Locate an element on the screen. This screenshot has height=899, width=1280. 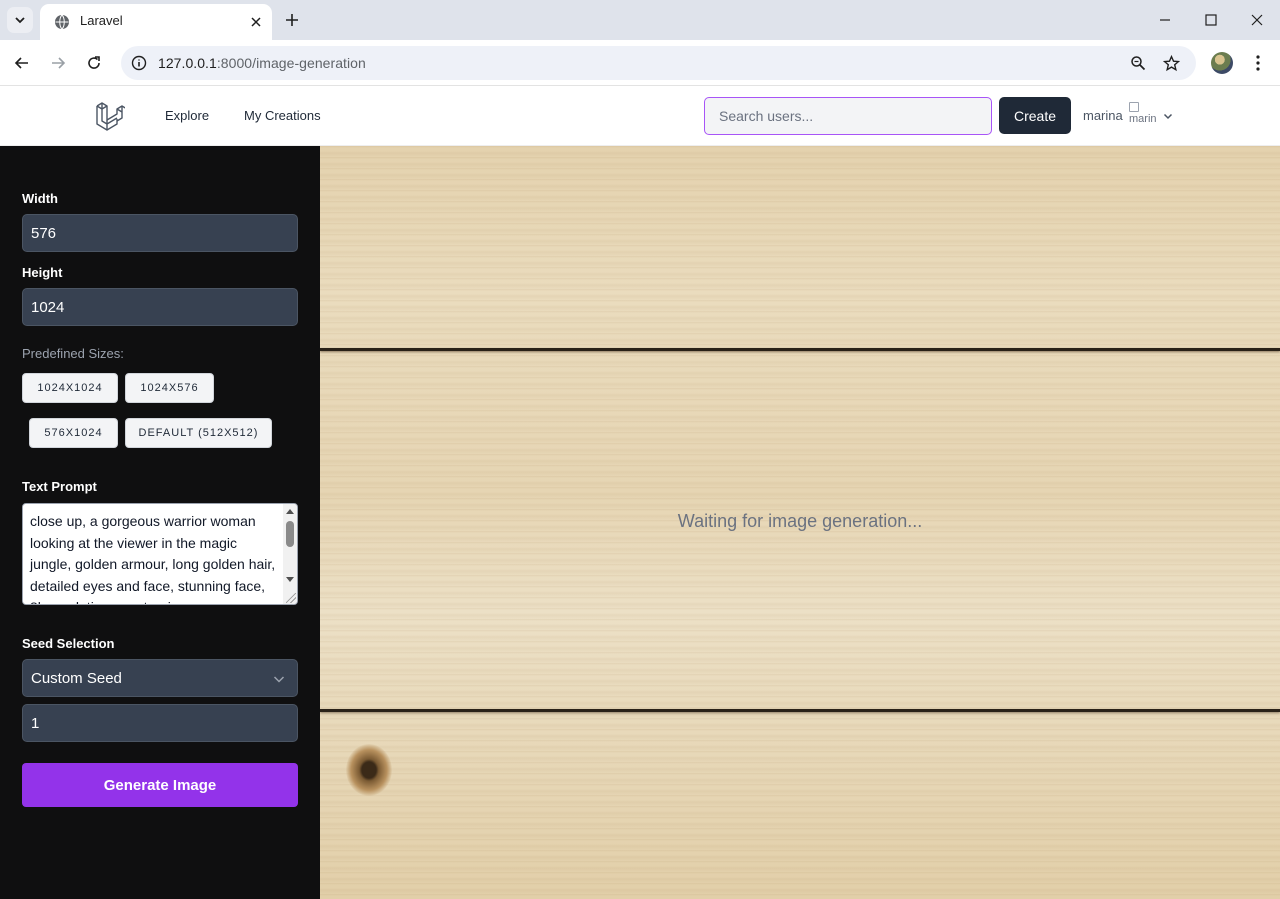
tab-close-button is located at coordinates (256, 22).